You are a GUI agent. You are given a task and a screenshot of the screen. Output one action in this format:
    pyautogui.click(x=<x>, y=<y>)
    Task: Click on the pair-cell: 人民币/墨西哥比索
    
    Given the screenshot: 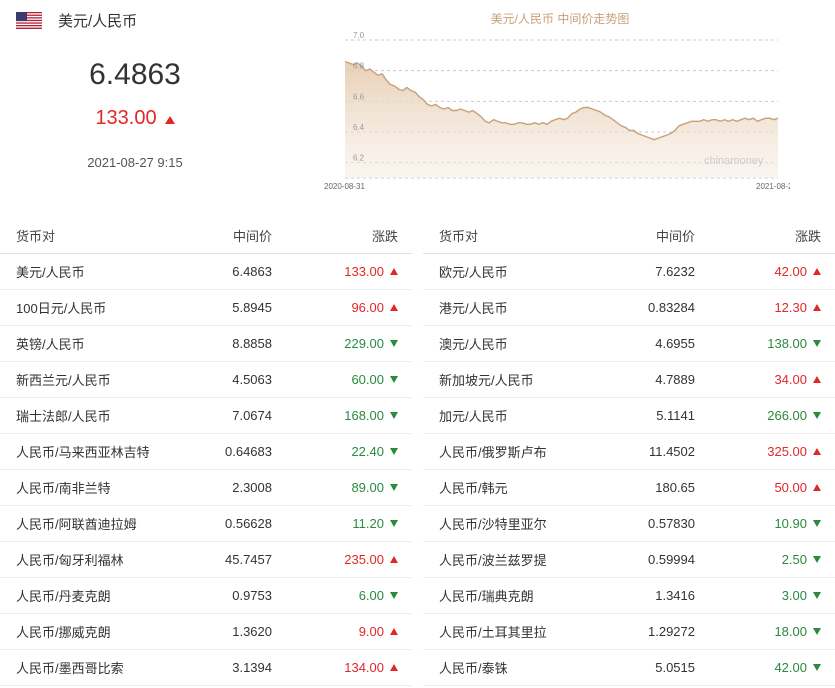 What is the action you would take?
    pyautogui.click(x=85, y=667)
    